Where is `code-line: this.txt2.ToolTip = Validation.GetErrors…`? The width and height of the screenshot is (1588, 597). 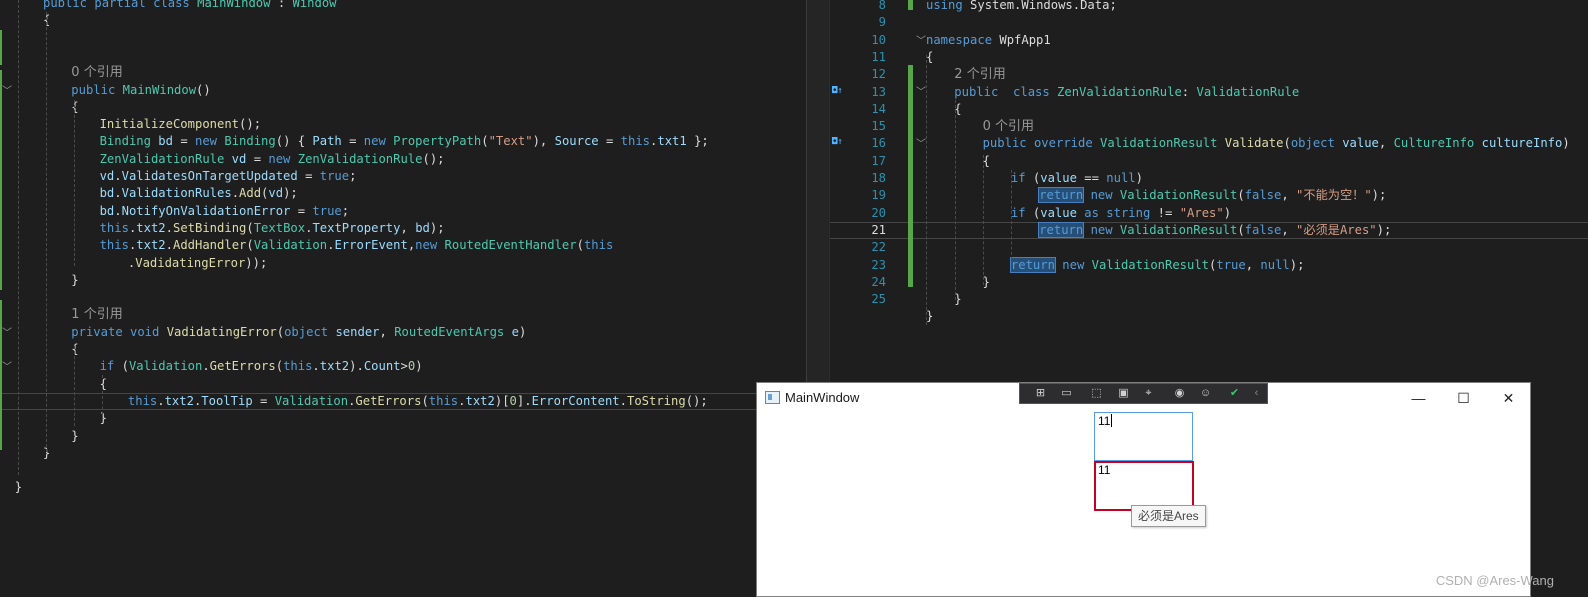
code-line: this.txt2.ToolTip = Validation.GetErrors… is located at coordinates (403, 401).